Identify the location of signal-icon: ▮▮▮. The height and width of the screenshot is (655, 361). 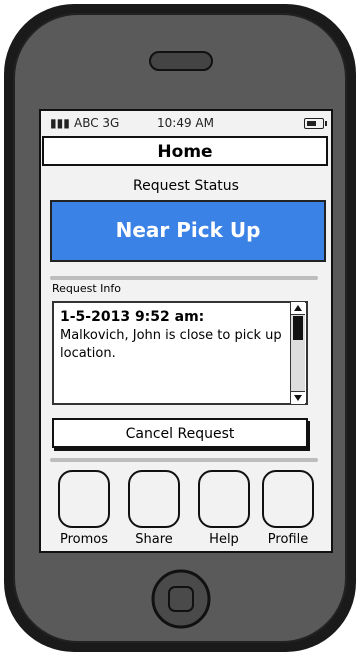
(60, 123).